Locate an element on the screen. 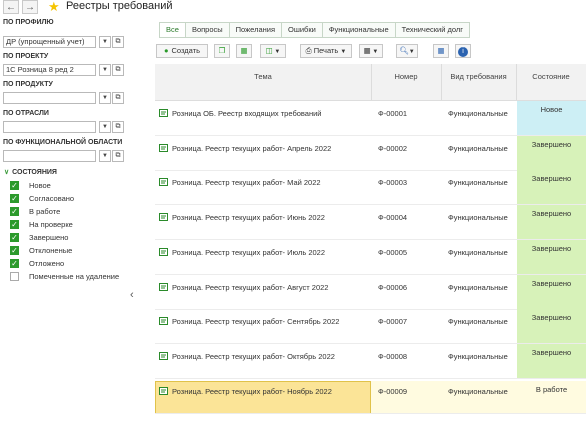 Image resolution: width=586 pixels, height=425 pixels. column-state: Состояние is located at coordinates (551, 76).